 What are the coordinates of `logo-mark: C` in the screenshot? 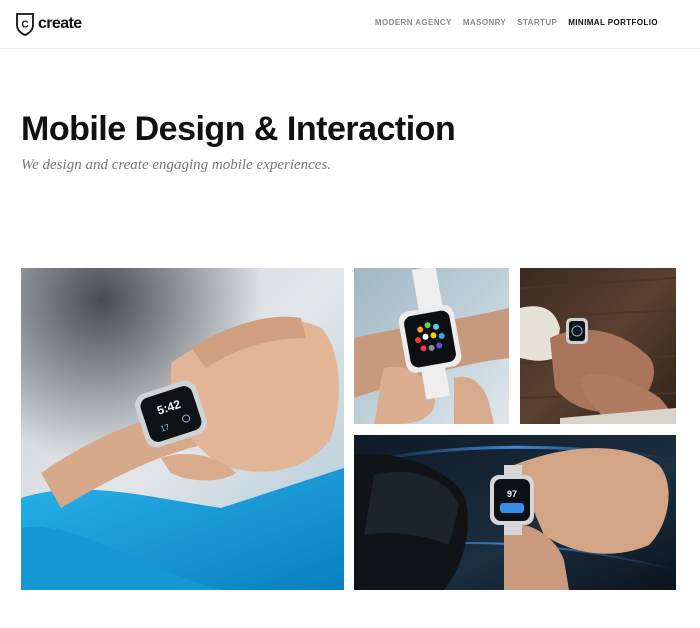 It's located at (24, 25).